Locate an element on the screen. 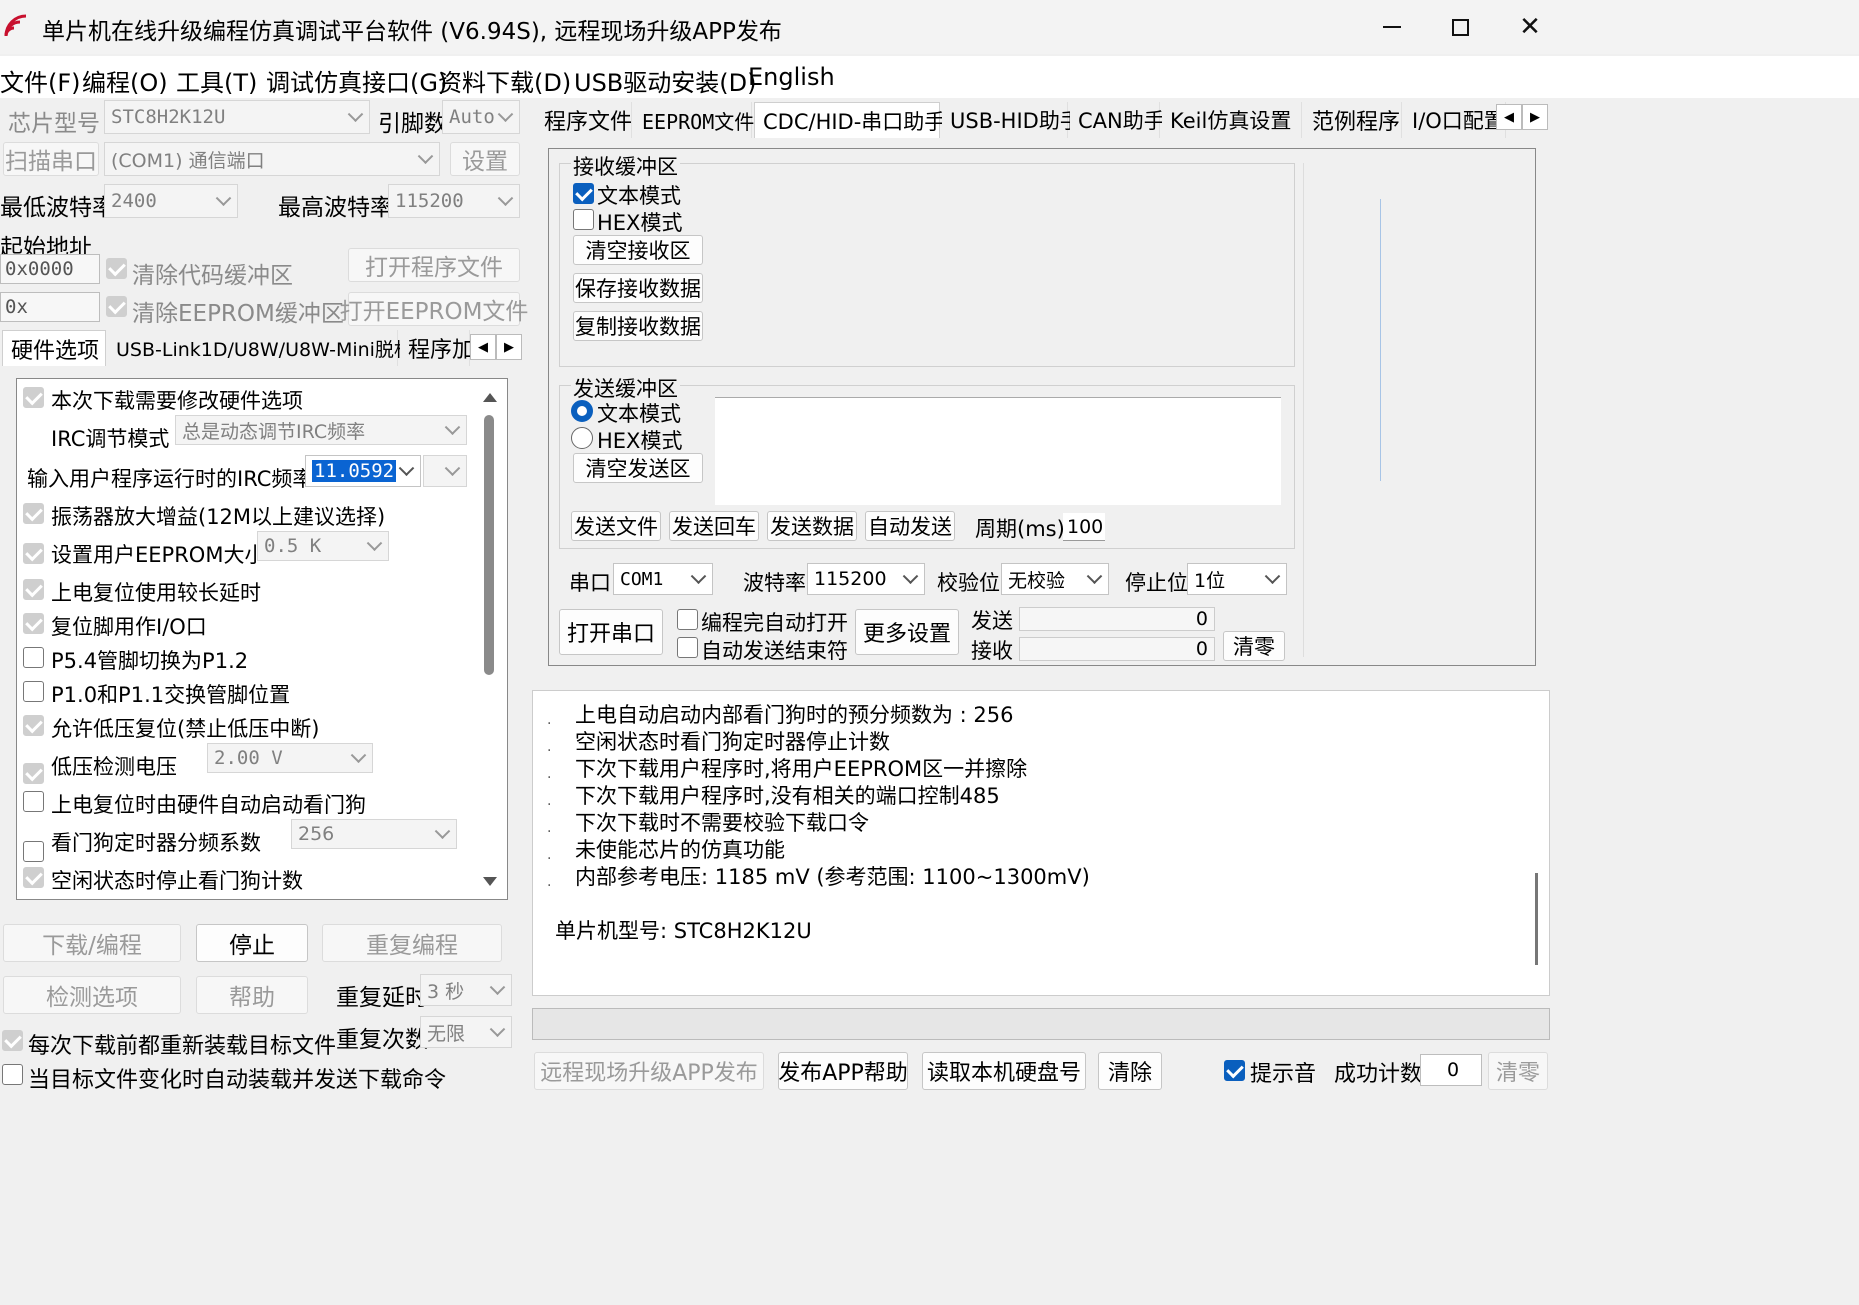 This screenshot has height=1305, width=1859. menu-tools: 工具(T) is located at coordinates (216, 80).